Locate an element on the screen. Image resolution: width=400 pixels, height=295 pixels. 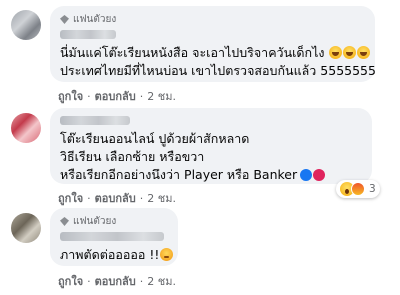
comment-text-line: วิธีเรียน เลือกซ้าย หรือขวา is located at coordinates (132, 156).